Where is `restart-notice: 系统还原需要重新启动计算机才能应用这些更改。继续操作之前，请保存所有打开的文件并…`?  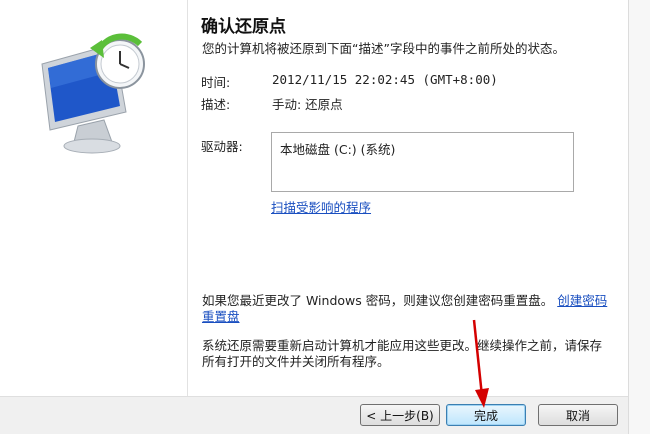 restart-notice: 系统还原需要重新启动计算机才能应用这些更改。继续操作之前，请保存所有打开的文件并… is located at coordinates (402, 353).